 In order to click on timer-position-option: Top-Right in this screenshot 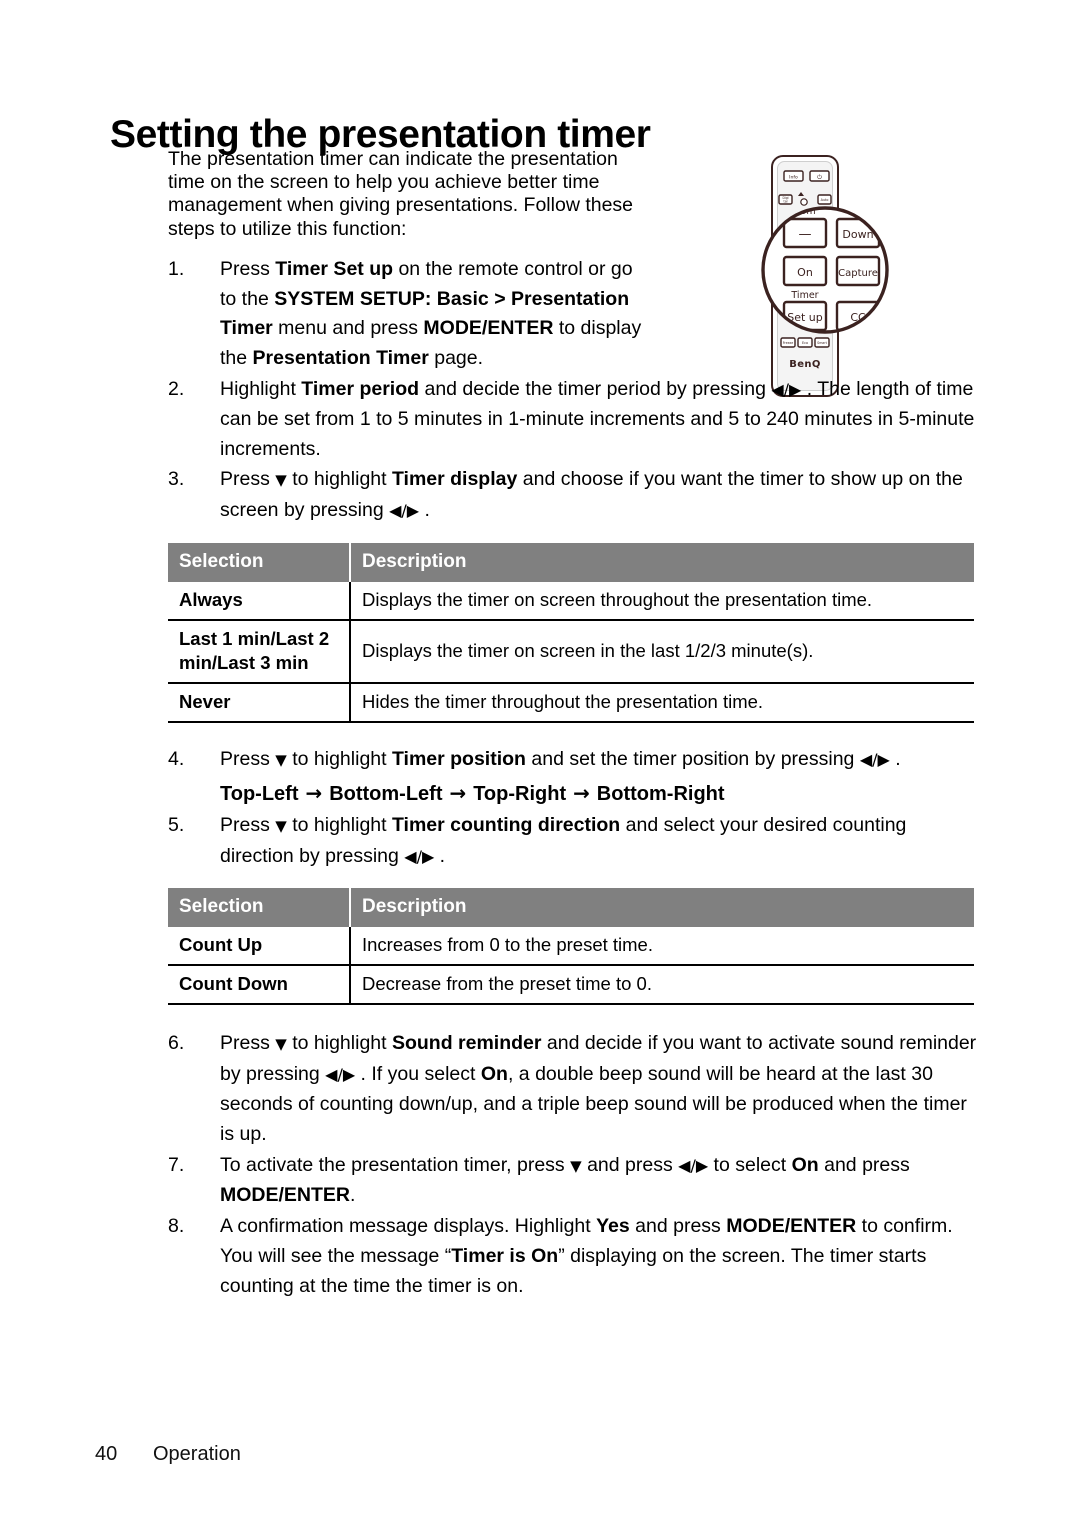, I will do `click(520, 793)`.